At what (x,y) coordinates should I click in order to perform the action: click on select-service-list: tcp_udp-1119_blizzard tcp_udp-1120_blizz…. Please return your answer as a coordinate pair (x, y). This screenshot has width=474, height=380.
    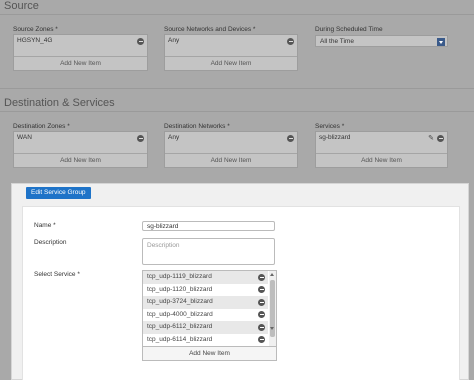
    Looking at the image, I should click on (209, 315).